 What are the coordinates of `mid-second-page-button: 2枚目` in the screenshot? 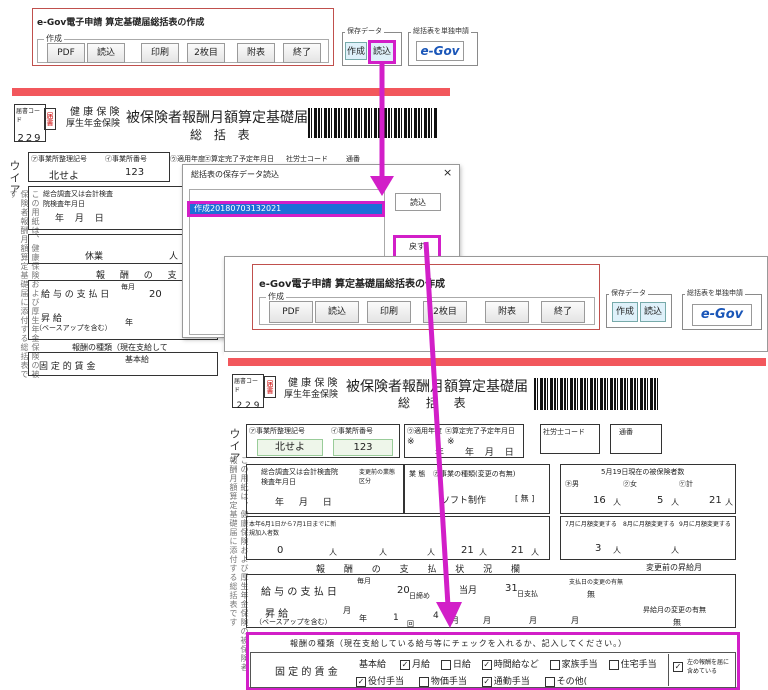 It's located at (445, 312).